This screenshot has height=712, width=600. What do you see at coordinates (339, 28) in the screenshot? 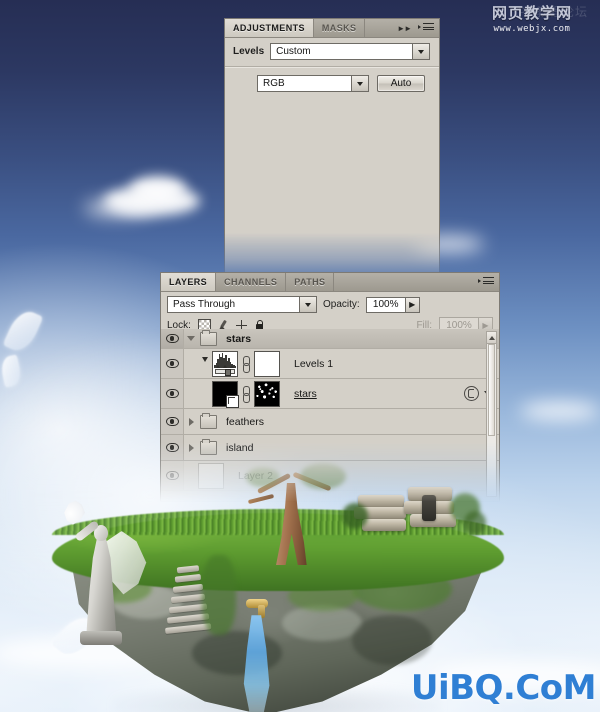
I see `tab-masks: MASKS` at bounding box center [339, 28].